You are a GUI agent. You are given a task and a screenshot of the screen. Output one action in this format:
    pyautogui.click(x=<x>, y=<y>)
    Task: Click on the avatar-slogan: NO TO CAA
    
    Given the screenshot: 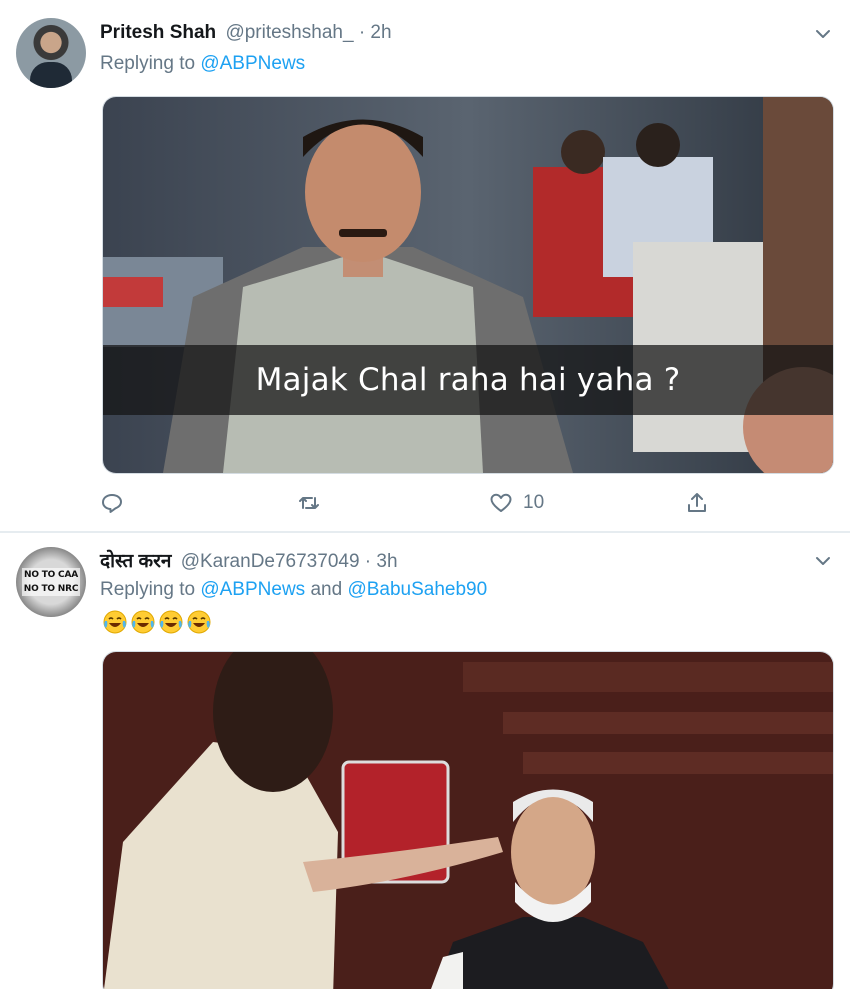 What is the action you would take?
    pyautogui.click(x=51, y=575)
    